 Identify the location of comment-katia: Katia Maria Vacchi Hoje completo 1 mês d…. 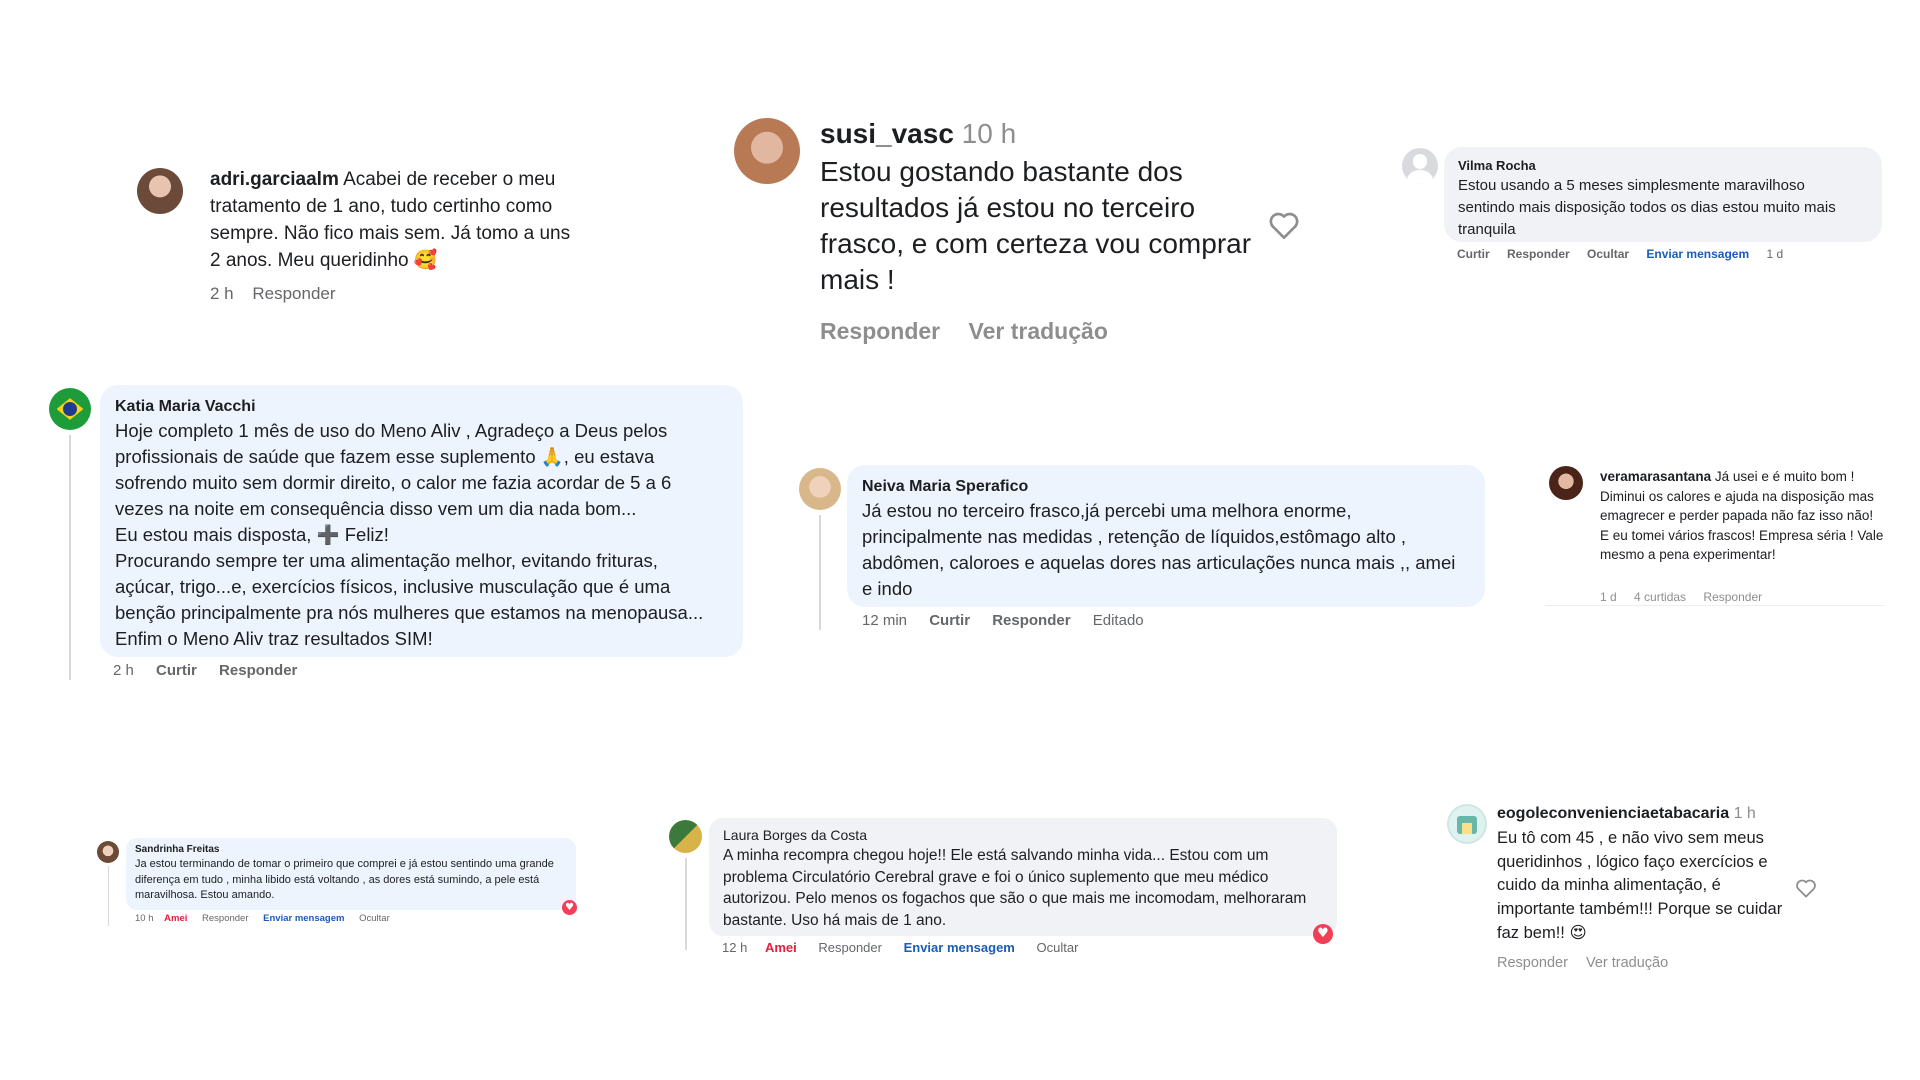
(397, 537).